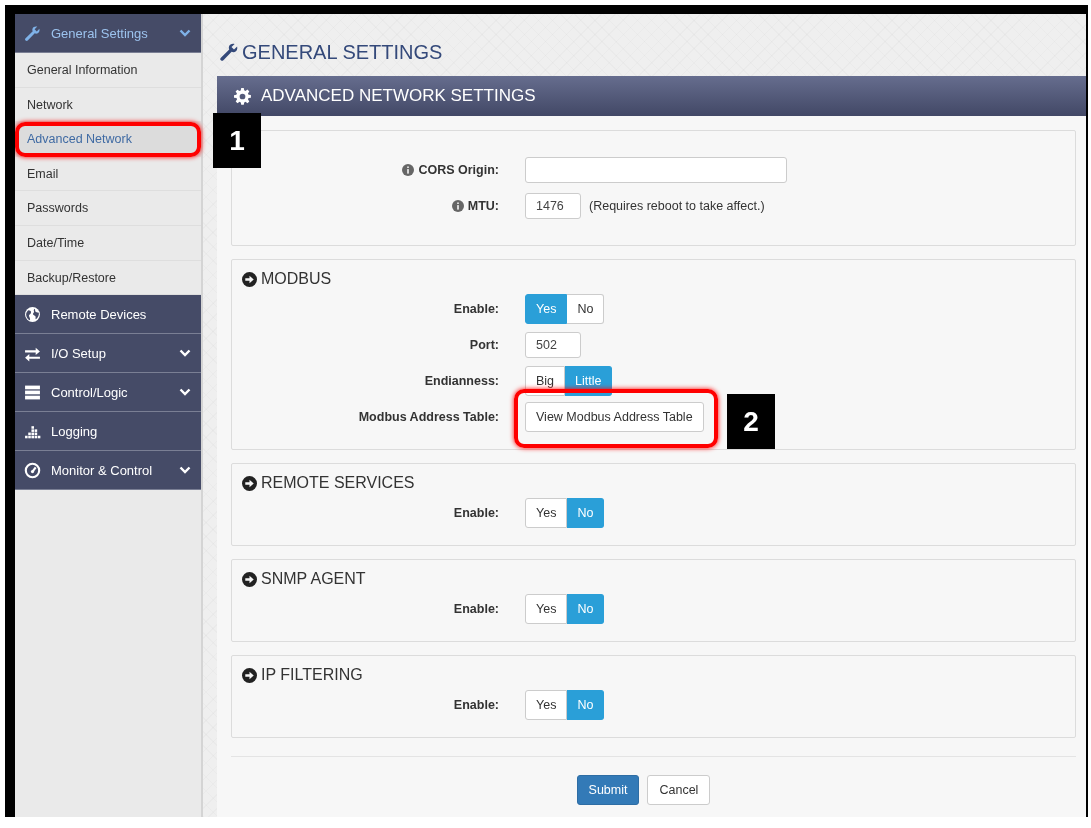 Image resolution: width=1091 pixels, height=828 pixels. What do you see at coordinates (79, 353) in the screenshot?
I see `nav-label: I/O Setup` at bounding box center [79, 353].